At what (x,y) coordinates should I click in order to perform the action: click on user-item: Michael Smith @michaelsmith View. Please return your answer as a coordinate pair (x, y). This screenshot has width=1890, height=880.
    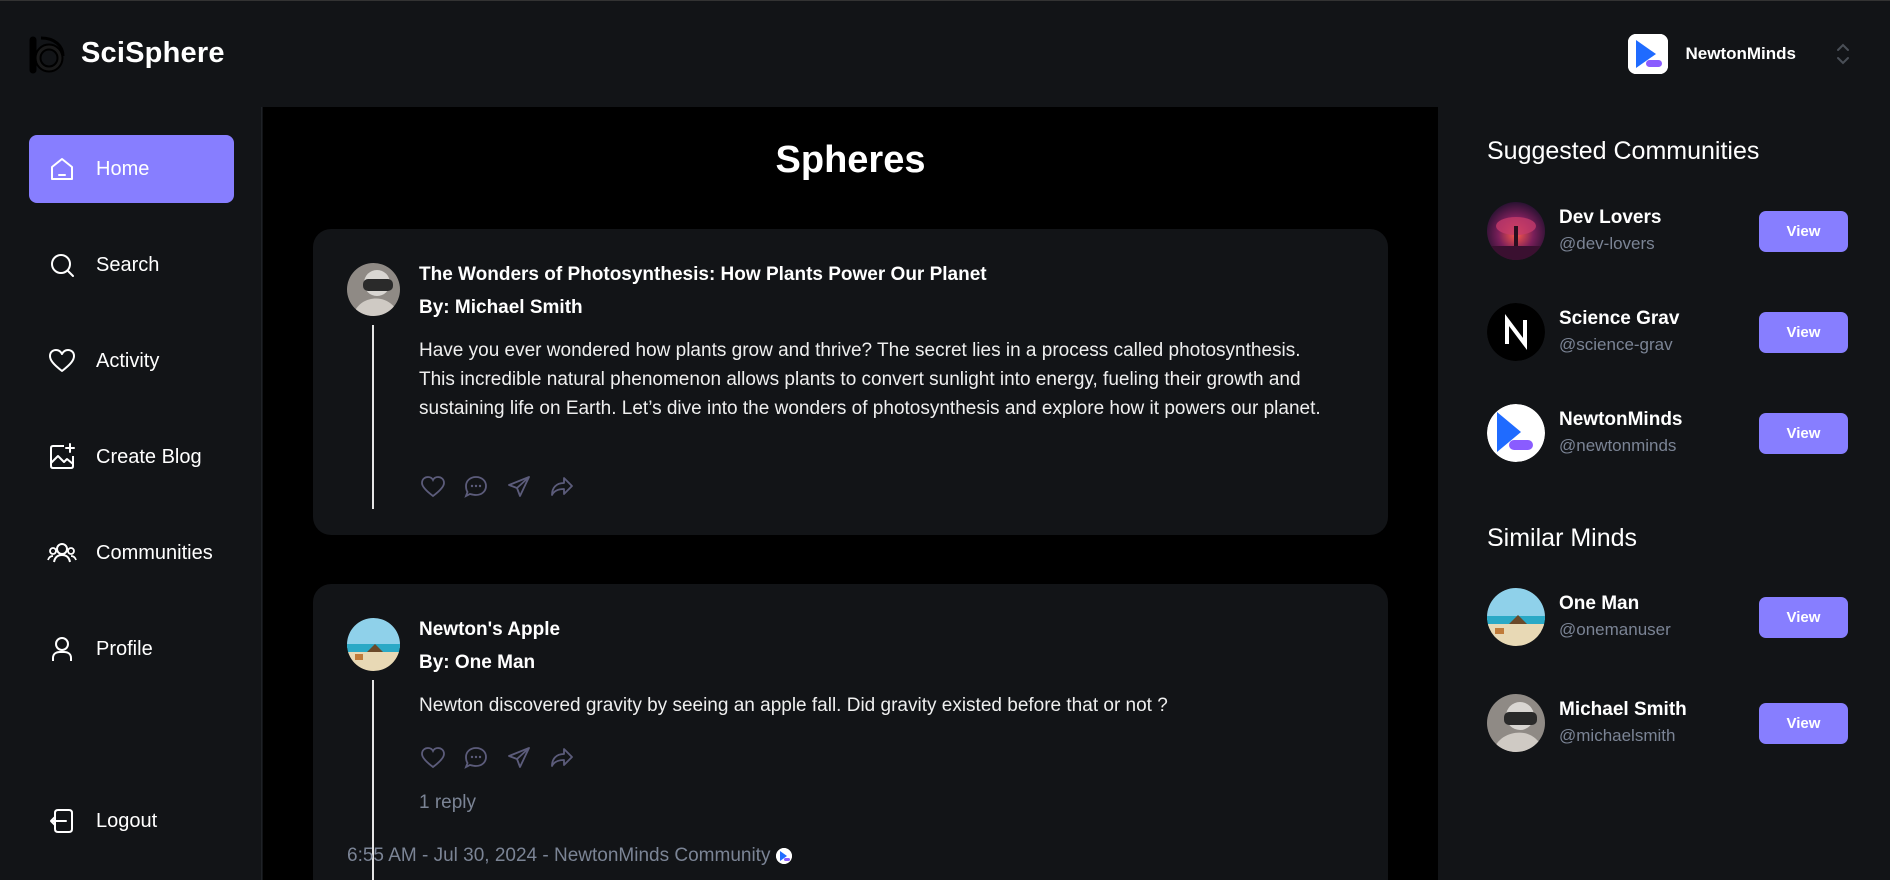
    Looking at the image, I should click on (1667, 723).